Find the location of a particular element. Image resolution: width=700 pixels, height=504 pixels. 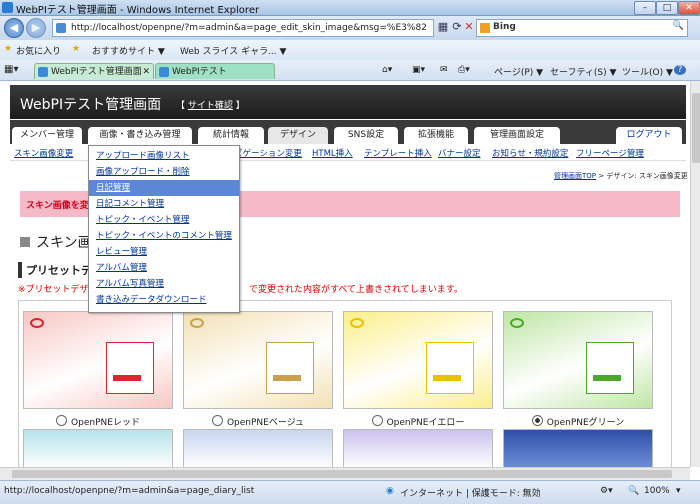

skin-option-green: OpenPNEグリーン is located at coordinates (578, 371).